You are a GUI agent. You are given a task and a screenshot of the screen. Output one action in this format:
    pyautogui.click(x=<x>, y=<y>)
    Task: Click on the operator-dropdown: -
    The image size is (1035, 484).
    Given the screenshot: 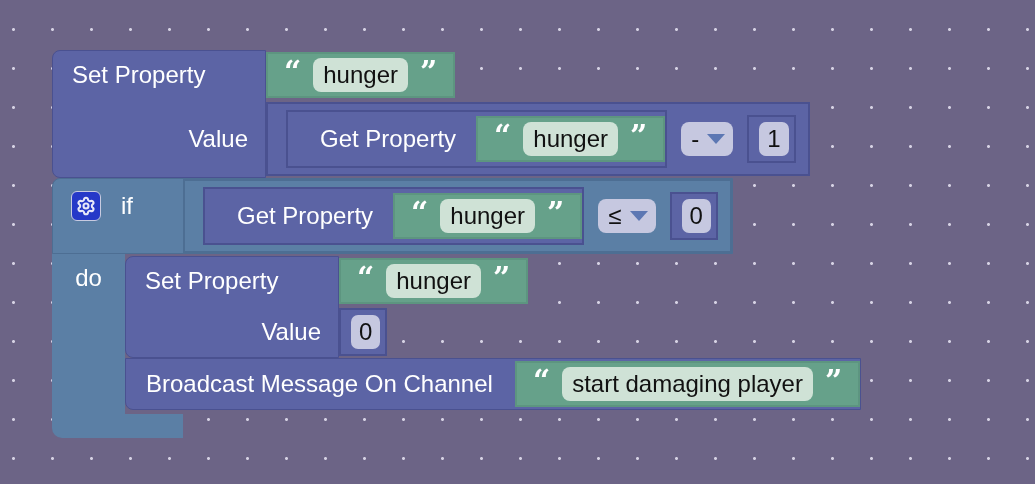 What is the action you would take?
    pyautogui.click(x=707, y=139)
    